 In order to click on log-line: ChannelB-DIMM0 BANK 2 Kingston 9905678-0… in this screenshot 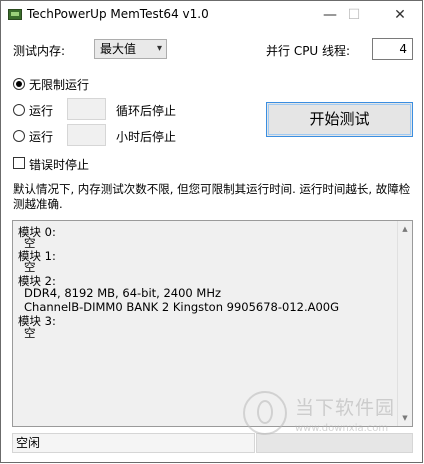, I will do `click(182, 307)`.